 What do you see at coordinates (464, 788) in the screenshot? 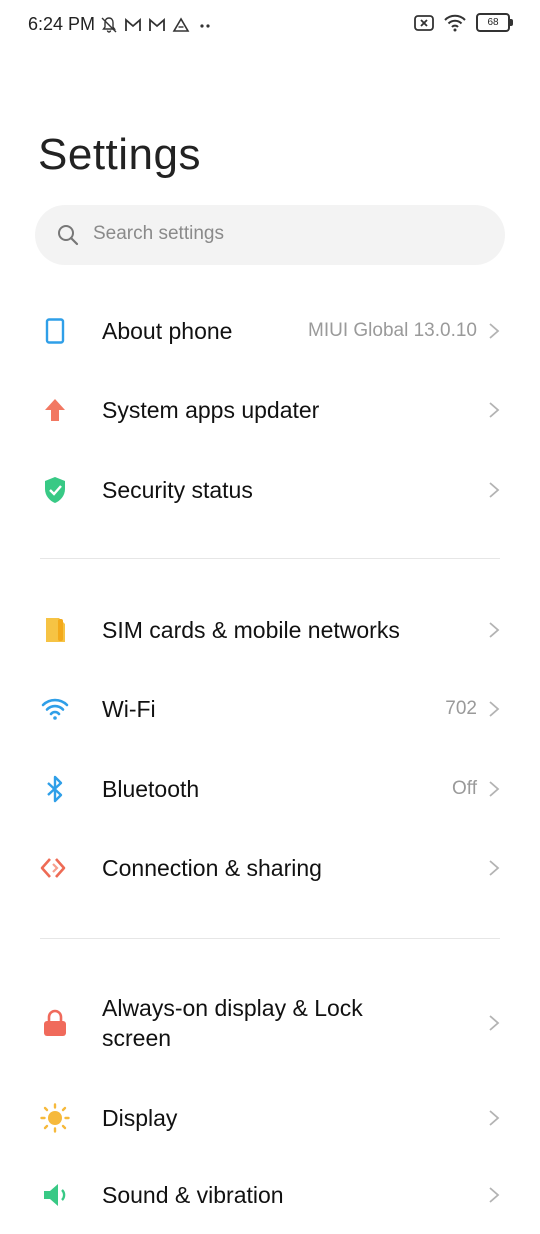
I see `settings-item-value: Off` at bounding box center [464, 788].